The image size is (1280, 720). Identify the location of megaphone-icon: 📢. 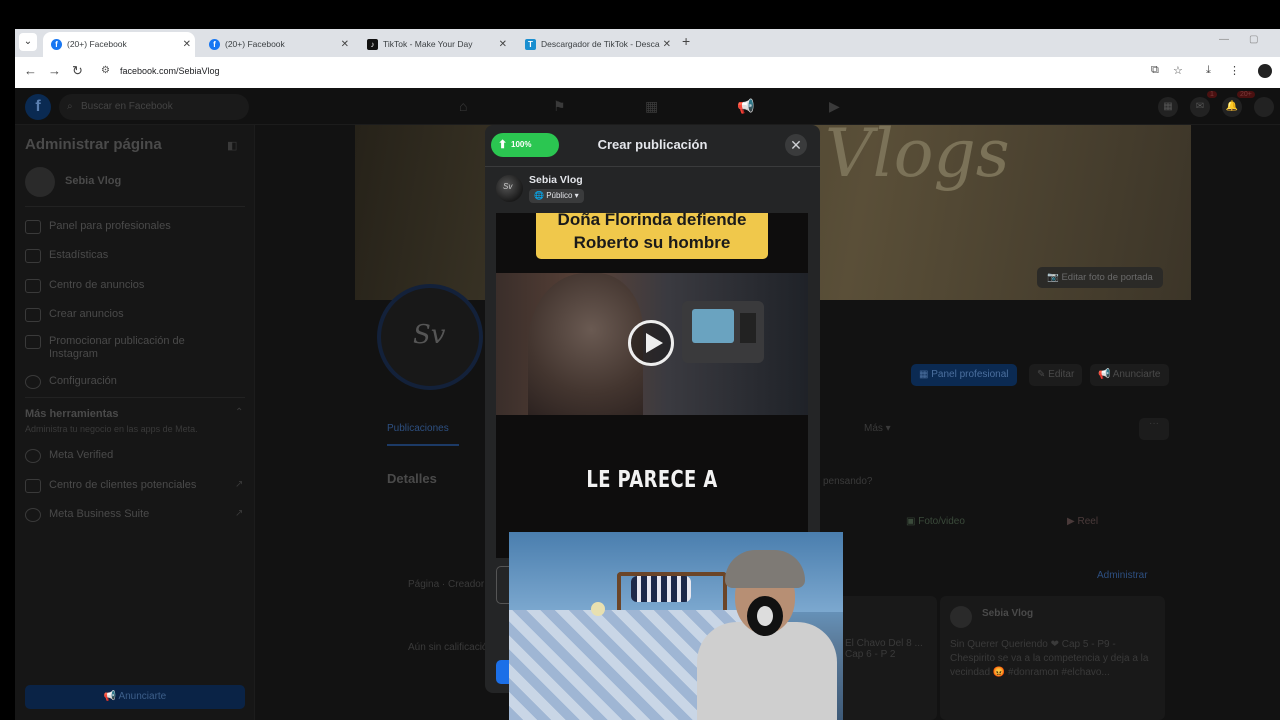
(745, 106).